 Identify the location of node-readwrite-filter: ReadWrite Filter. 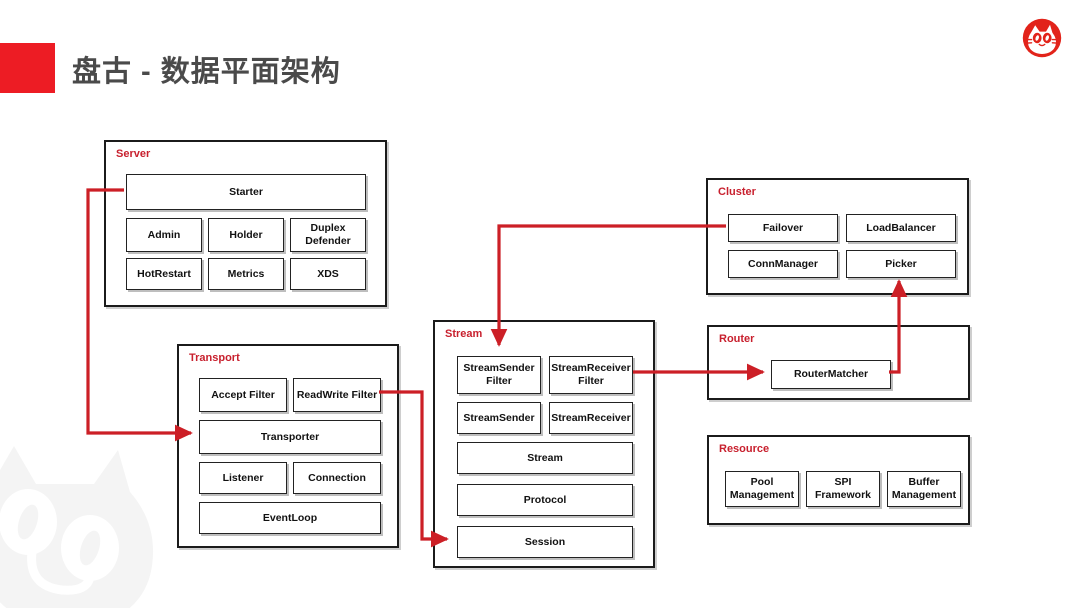
(337, 395).